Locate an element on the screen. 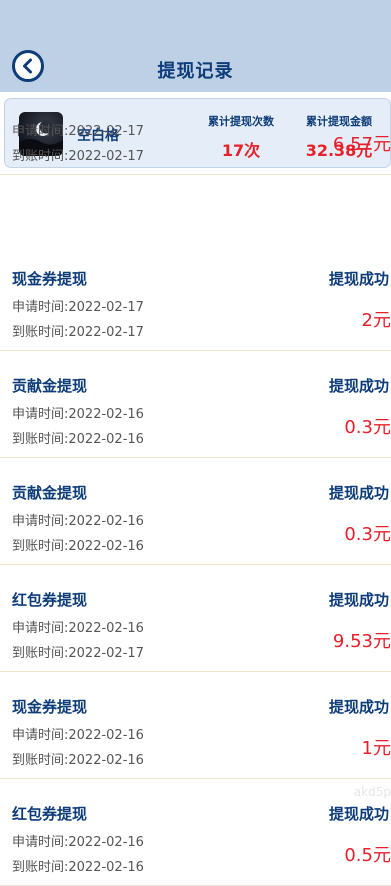 Image resolution: width=391 pixels, height=886 pixels. watermark: akd5p is located at coordinates (372, 792).